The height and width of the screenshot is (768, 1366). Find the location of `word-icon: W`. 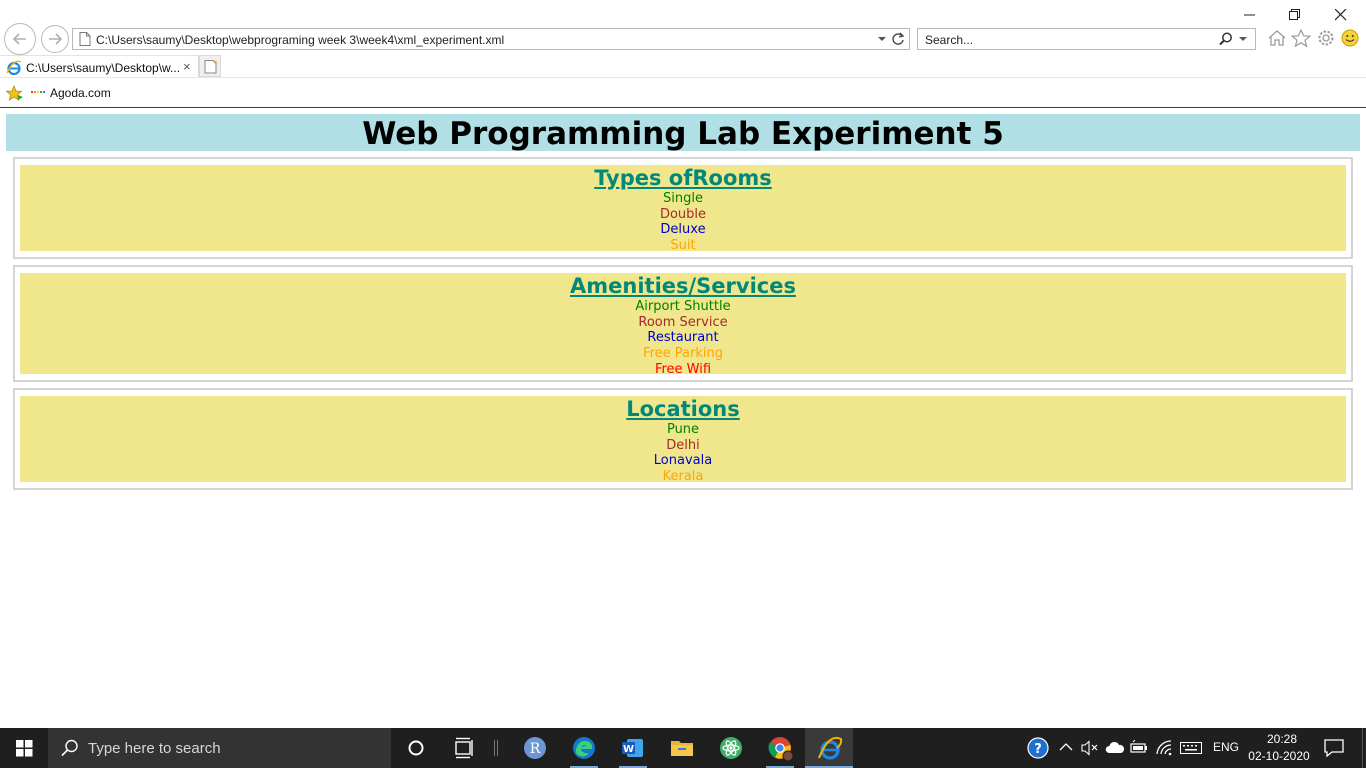

word-icon: W is located at coordinates (632, 748).